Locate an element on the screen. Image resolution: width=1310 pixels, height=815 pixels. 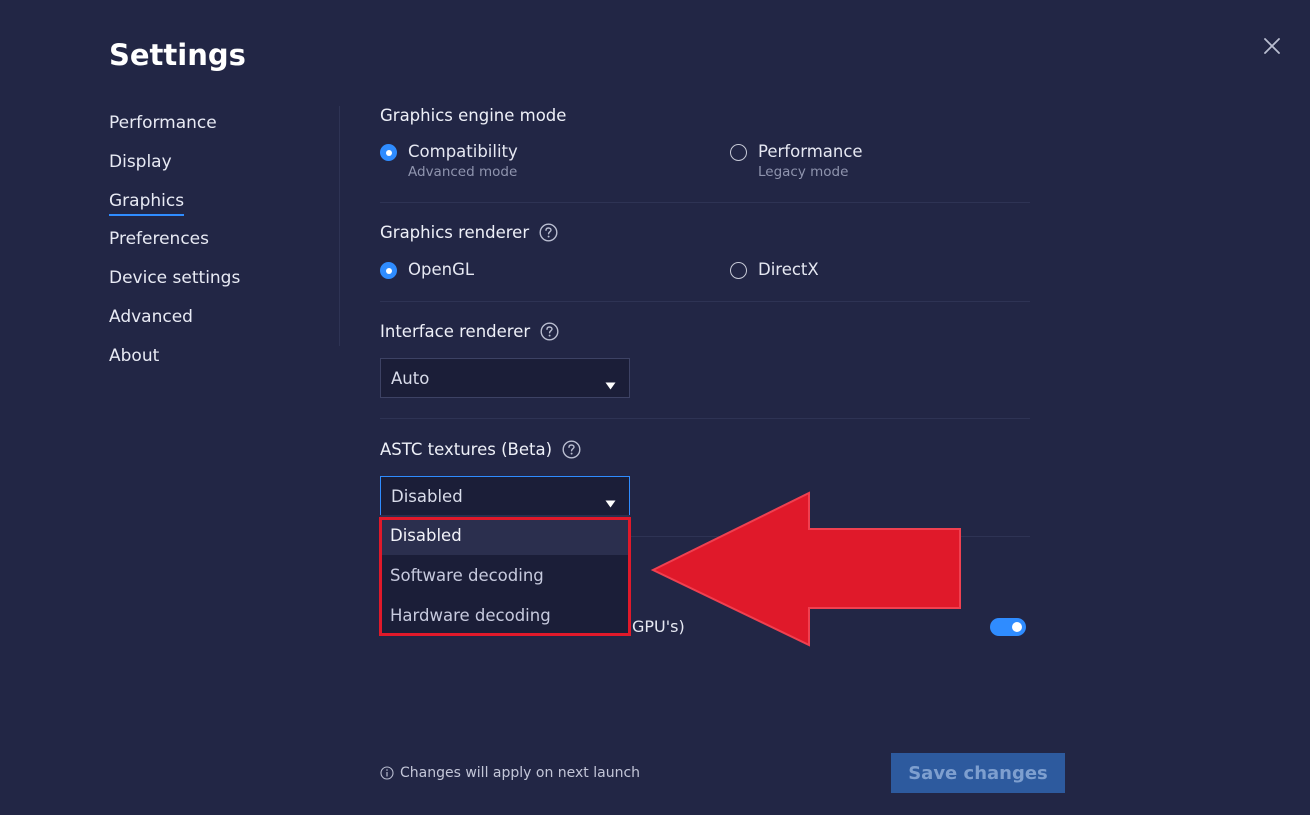
close-icon is located at coordinates (1272, 46).